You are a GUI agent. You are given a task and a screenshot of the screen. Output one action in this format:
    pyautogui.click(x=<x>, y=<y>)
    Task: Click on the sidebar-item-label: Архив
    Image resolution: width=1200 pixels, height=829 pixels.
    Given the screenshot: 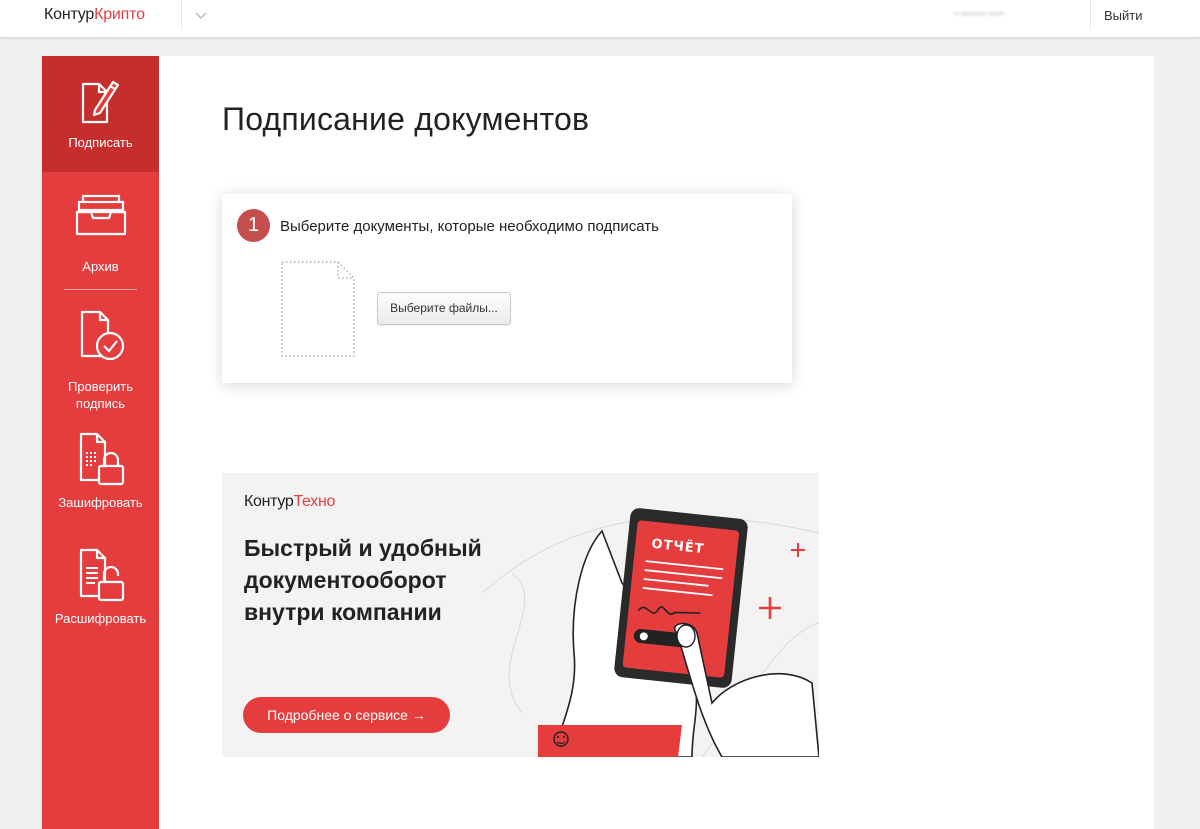 What is the action you would take?
    pyautogui.click(x=100, y=266)
    